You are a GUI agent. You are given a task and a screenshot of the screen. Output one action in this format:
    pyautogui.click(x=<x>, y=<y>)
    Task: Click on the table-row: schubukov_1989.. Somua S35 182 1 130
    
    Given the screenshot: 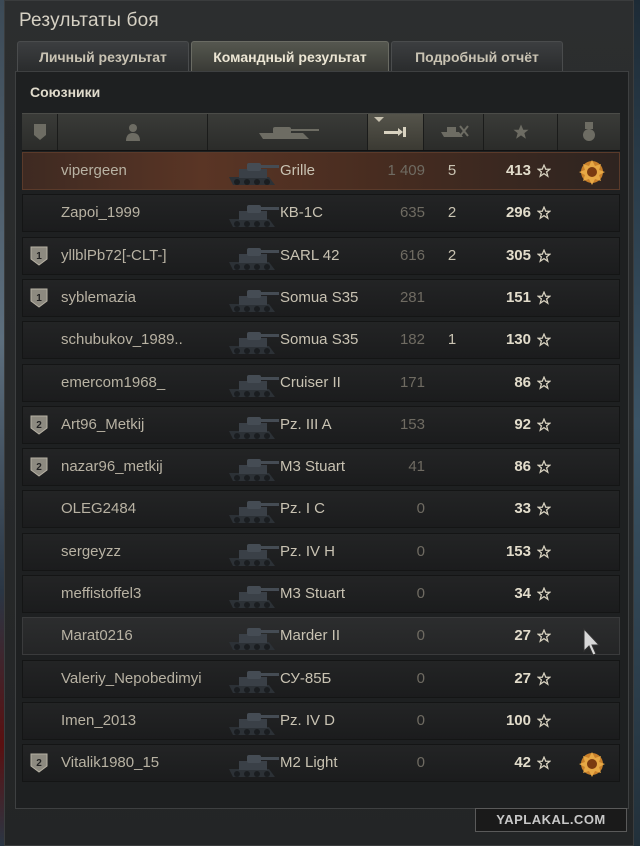 What is the action you would take?
    pyautogui.click(x=321, y=340)
    